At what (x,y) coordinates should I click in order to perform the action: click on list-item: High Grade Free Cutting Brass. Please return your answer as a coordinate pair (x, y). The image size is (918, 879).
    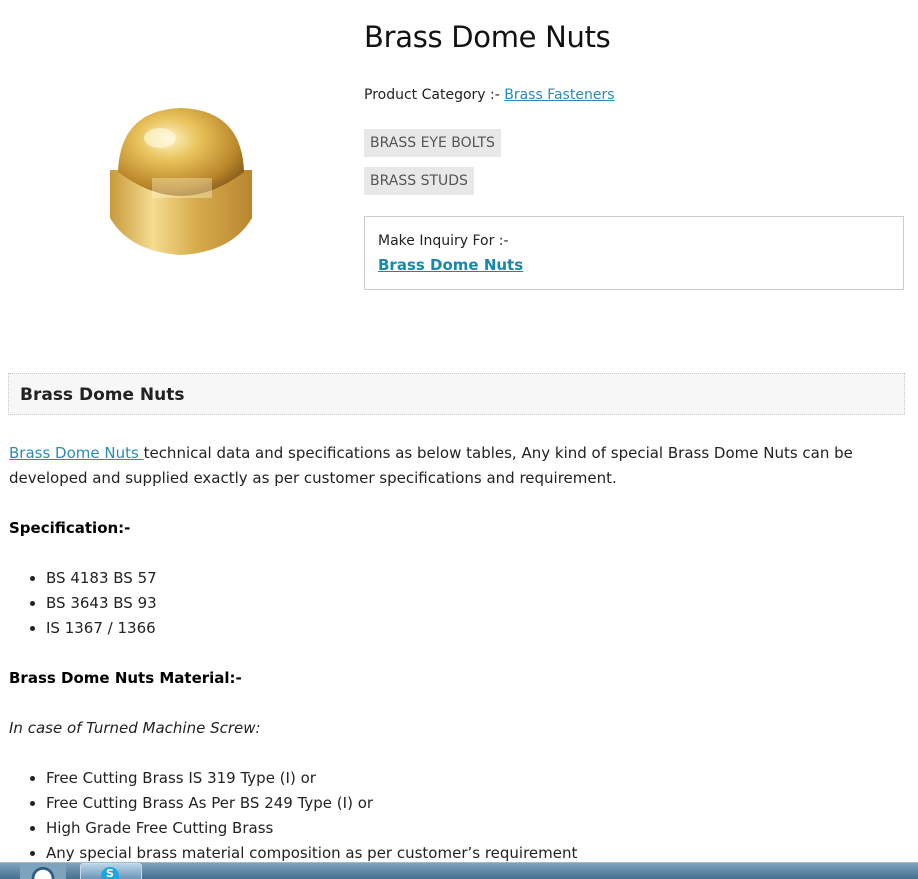
    Looking at the image, I should click on (472, 828).